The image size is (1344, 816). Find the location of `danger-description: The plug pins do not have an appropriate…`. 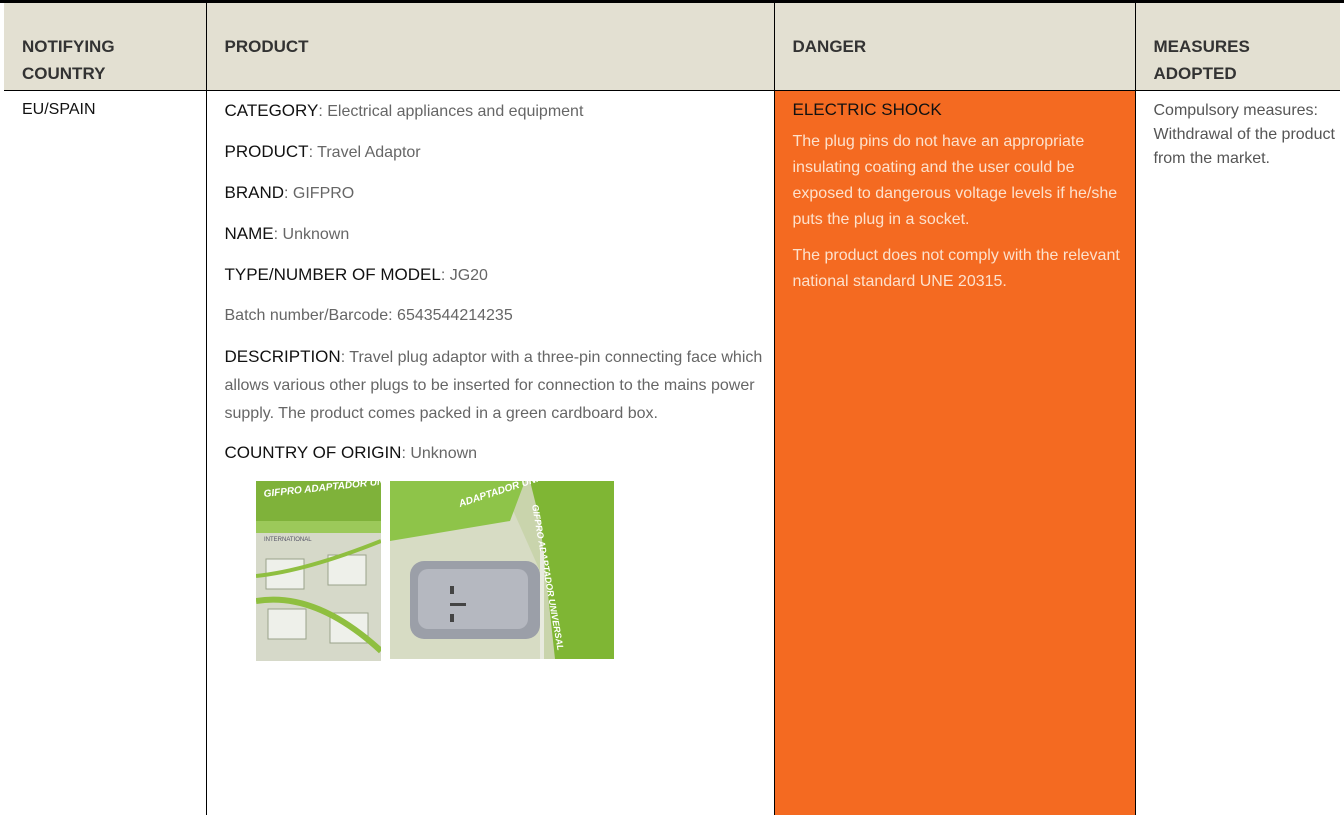

danger-description: The plug pins do not have an appropriate… is located at coordinates (955, 180).